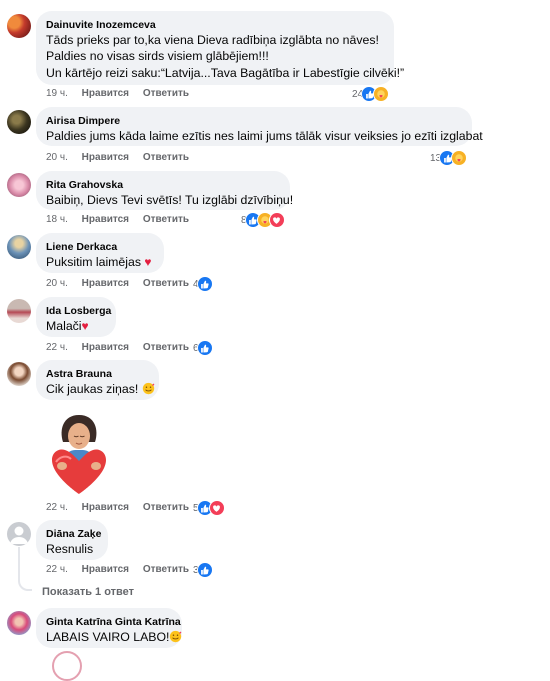 The width and height of the screenshot is (550, 681). I want to click on comment-bubble: Ida Losberga Malači♥, so click(76, 317).